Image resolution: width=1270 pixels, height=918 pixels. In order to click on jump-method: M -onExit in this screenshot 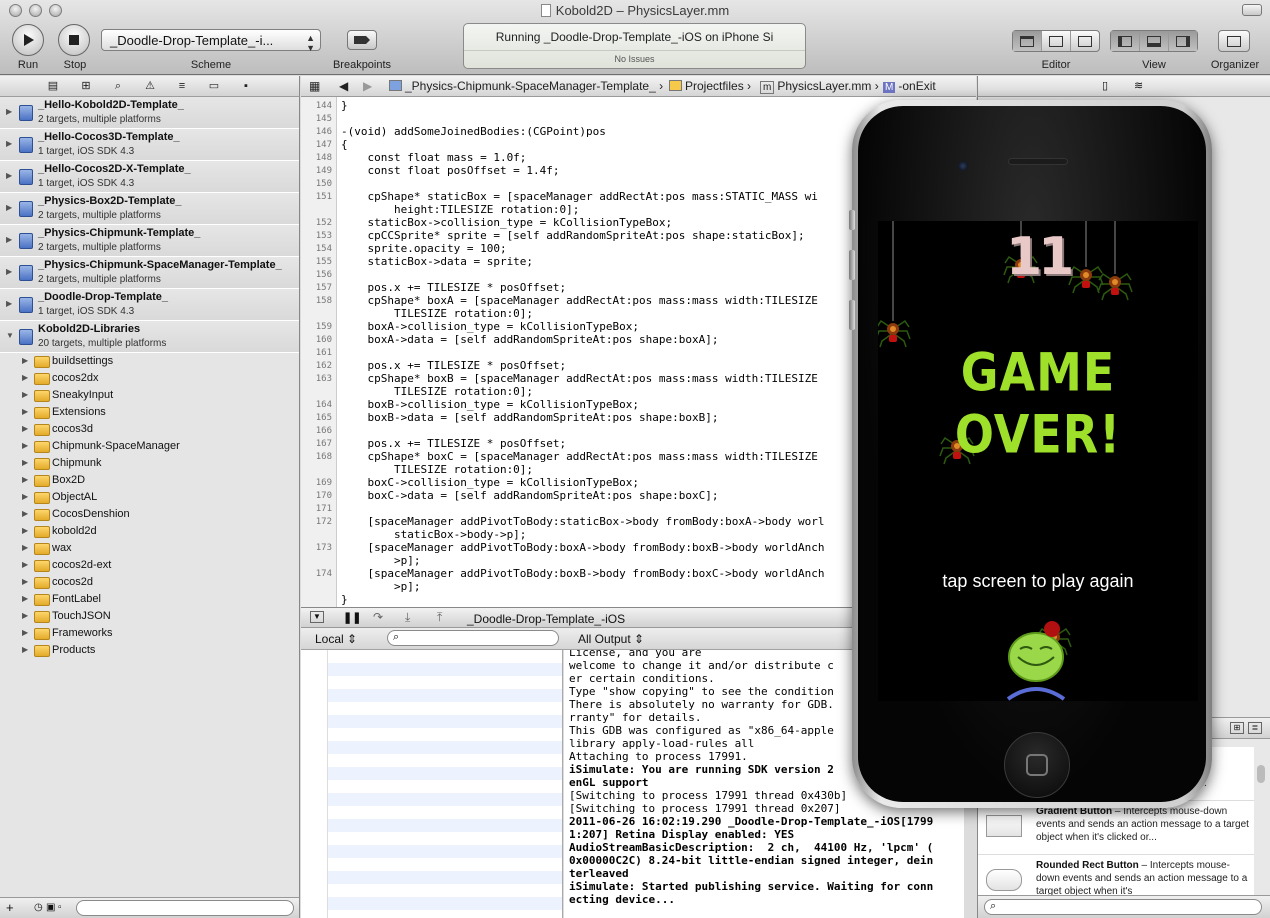, I will do `click(909, 86)`.